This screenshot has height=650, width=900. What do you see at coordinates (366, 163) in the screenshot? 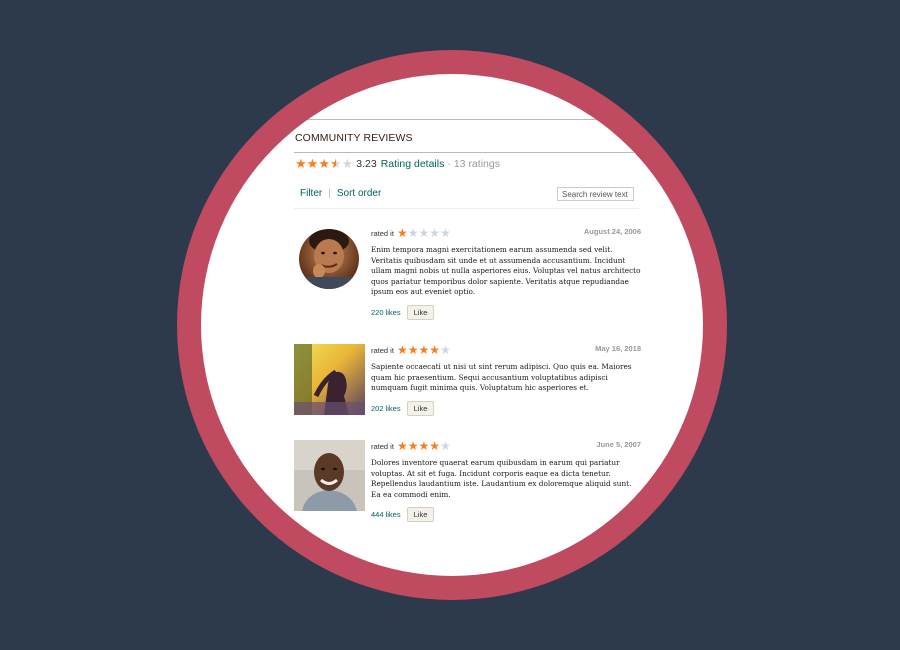
I see `average-rating: 3.23` at bounding box center [366, 163].